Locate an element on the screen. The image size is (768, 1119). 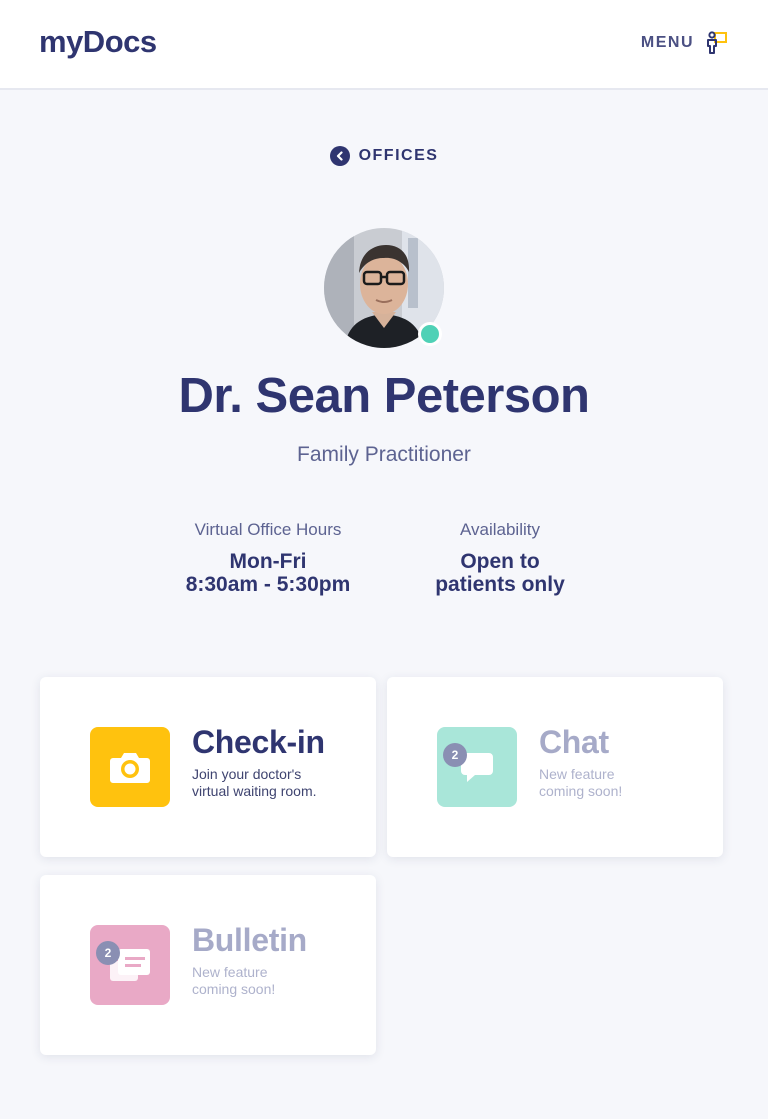
availability-block: Availability Open to patients only is located at coordinates (500, 558).